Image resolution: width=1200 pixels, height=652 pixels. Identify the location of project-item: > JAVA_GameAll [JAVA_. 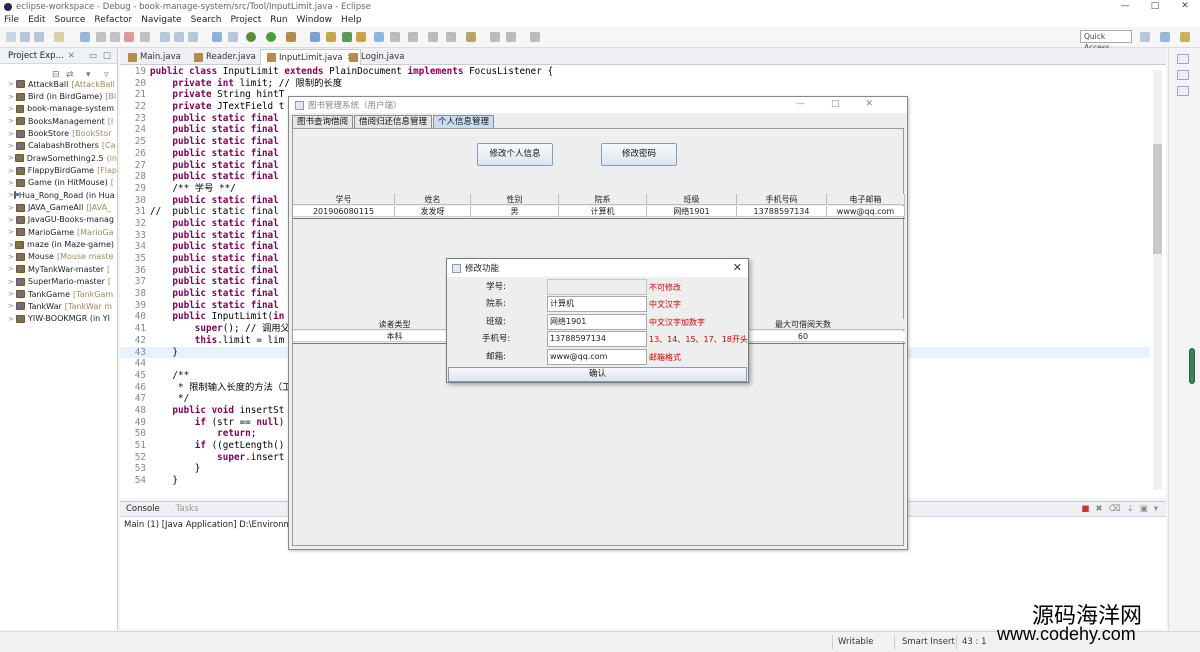
(58, 207).